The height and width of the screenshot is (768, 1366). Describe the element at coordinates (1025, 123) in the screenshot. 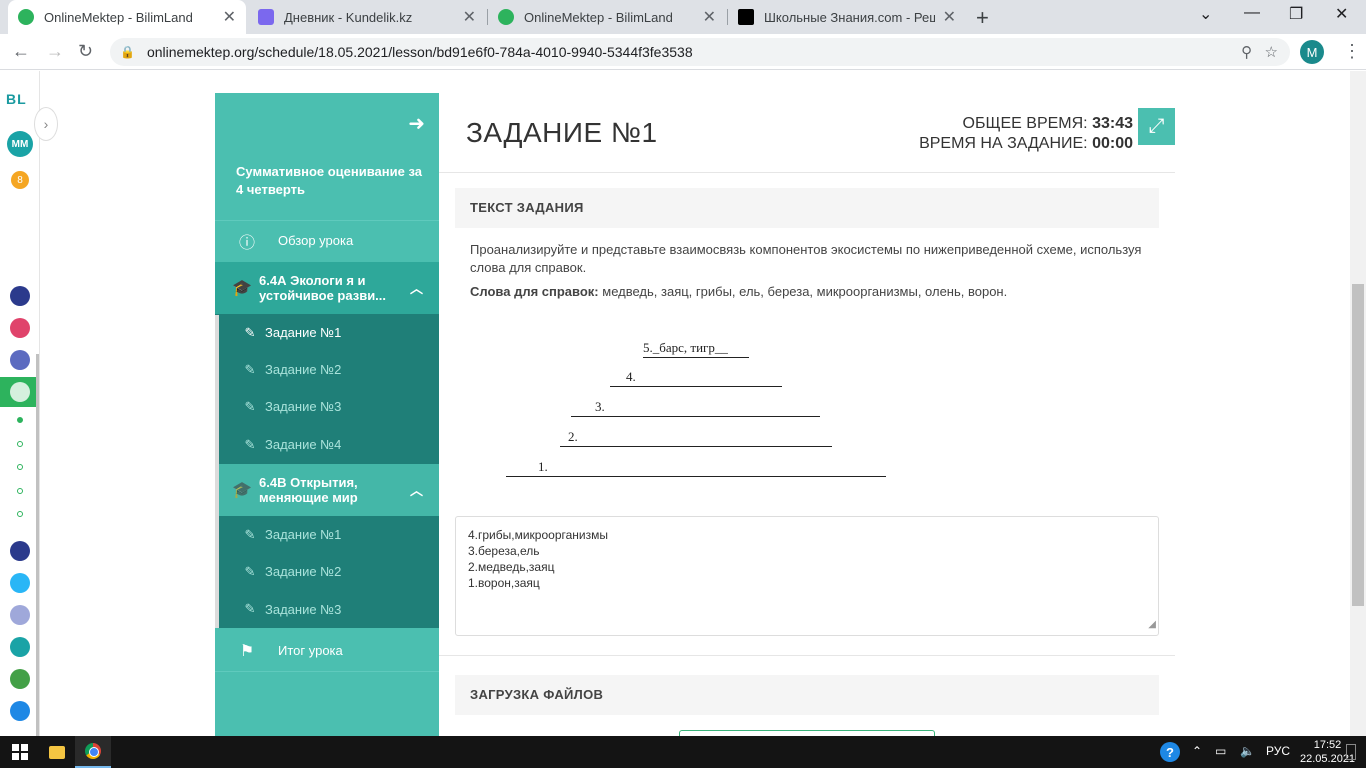

I see `total-time-label: ОБЩЕЕ ВРЕМЯ:` at that location.